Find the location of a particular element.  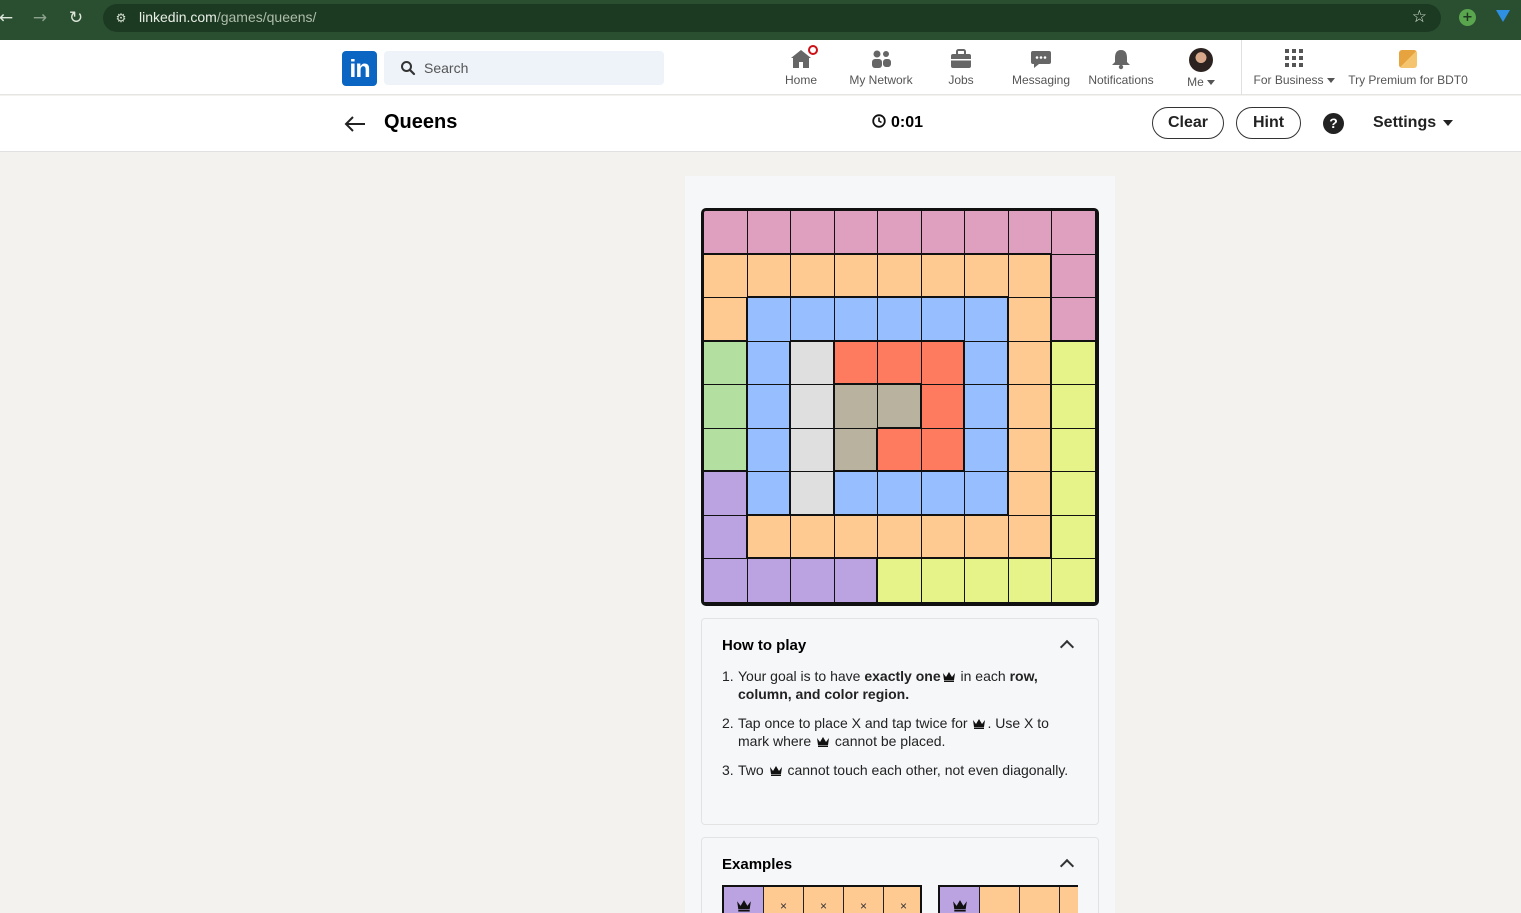

nav-try-premium: Try Premium for BDT0 is located at coordinates (1408, 69).